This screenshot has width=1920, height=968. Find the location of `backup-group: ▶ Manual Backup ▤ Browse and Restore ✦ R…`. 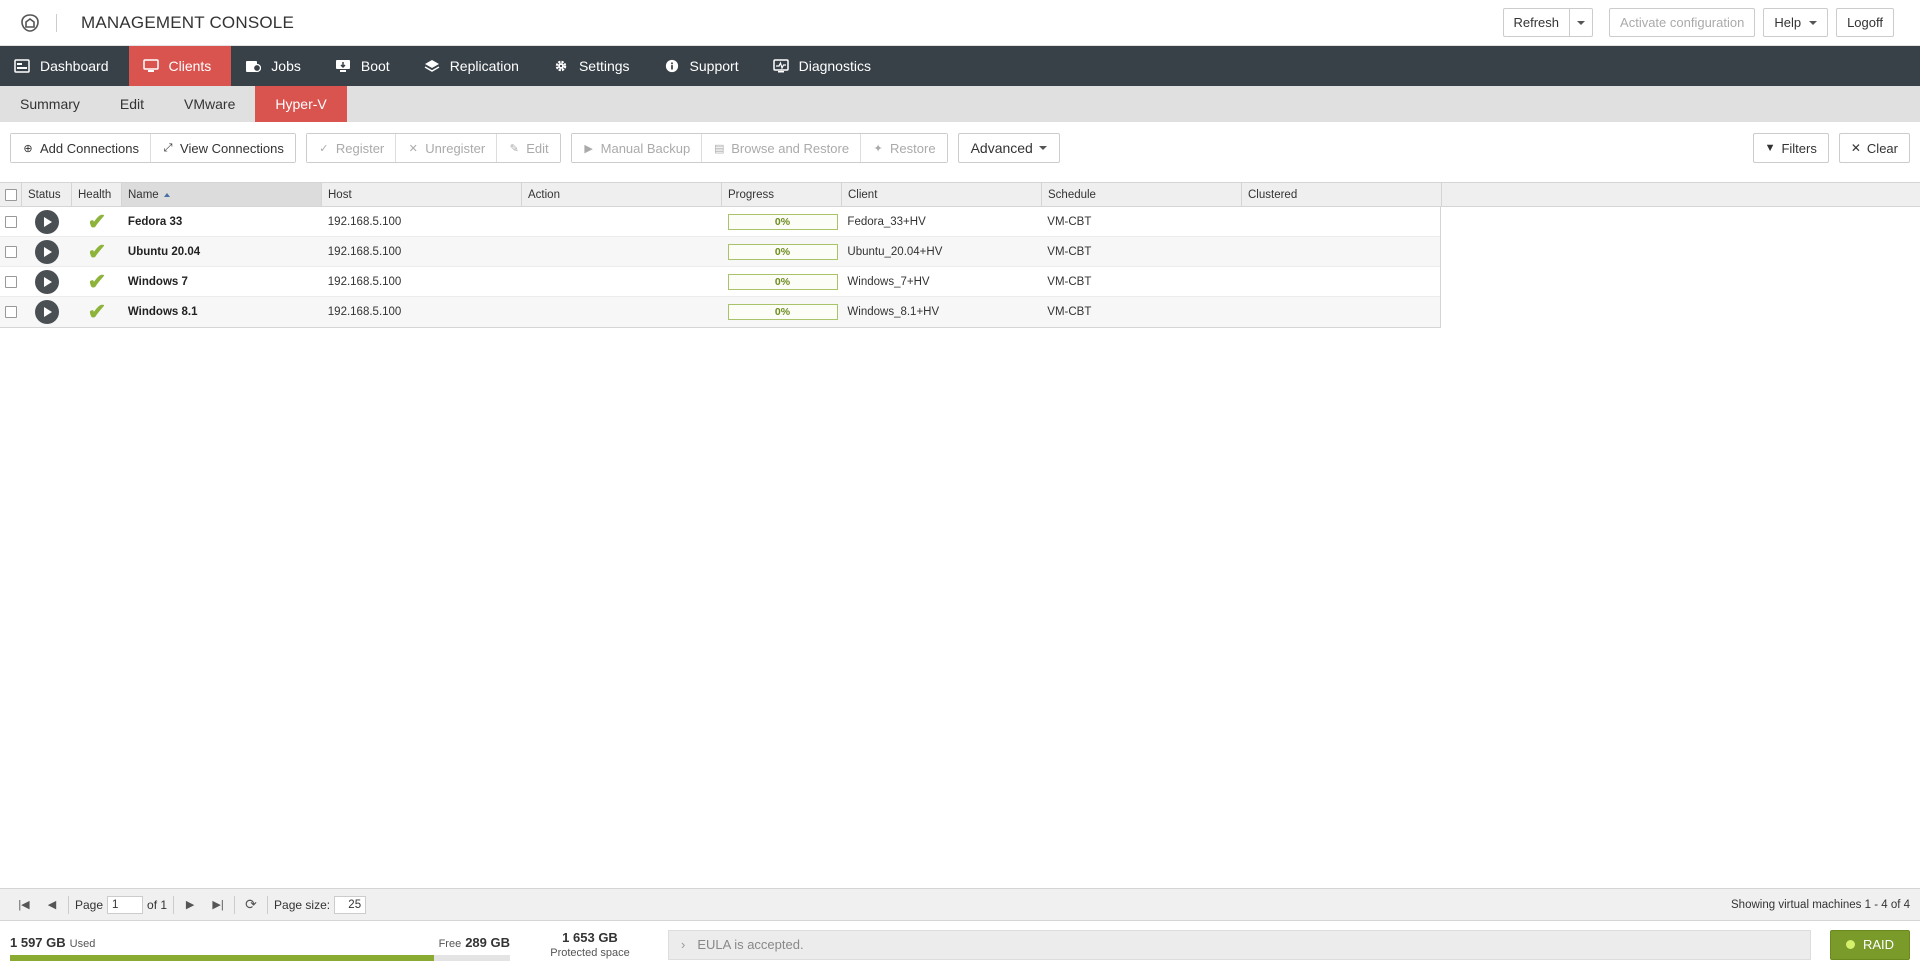

backup-group: ▶ Manual Backup ▤ Browse and Restore ✦ R… is located at coordinates (759, 148).